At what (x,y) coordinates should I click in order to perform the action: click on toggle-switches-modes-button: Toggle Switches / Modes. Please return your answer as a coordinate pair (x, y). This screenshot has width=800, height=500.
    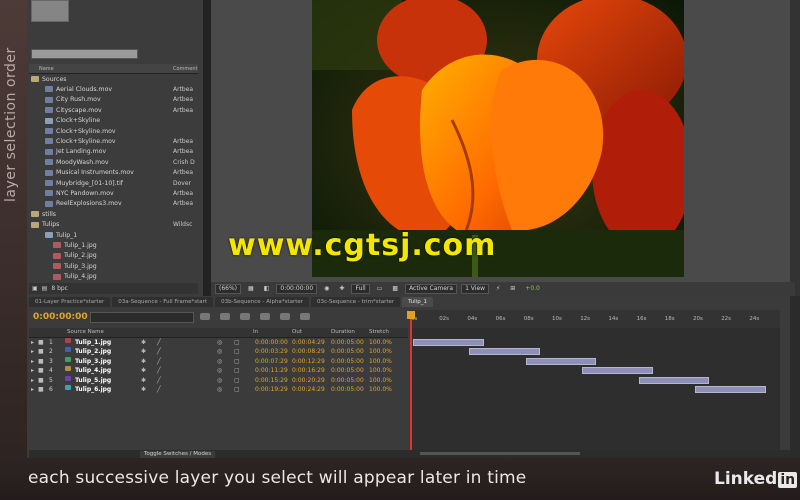
    Looking at the image, I should click on (178, 454).